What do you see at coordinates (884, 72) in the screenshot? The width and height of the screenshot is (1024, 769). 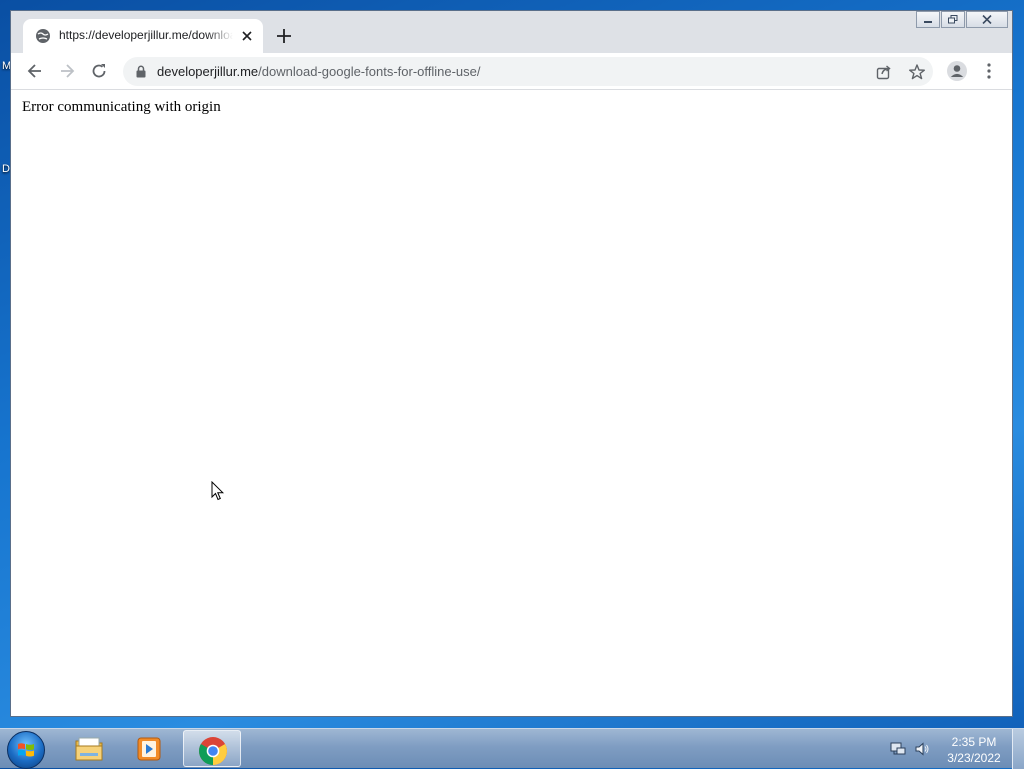 I see `share-icon` at bounding box center [884, 72].